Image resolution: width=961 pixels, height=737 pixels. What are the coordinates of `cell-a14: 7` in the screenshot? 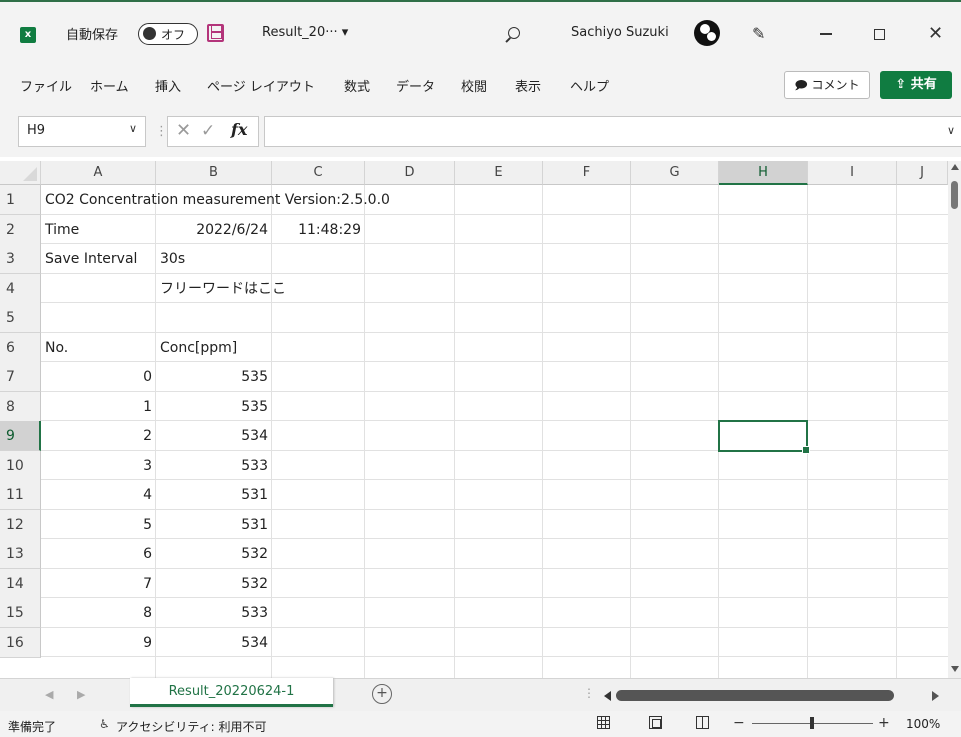 It's located at (96, 584).